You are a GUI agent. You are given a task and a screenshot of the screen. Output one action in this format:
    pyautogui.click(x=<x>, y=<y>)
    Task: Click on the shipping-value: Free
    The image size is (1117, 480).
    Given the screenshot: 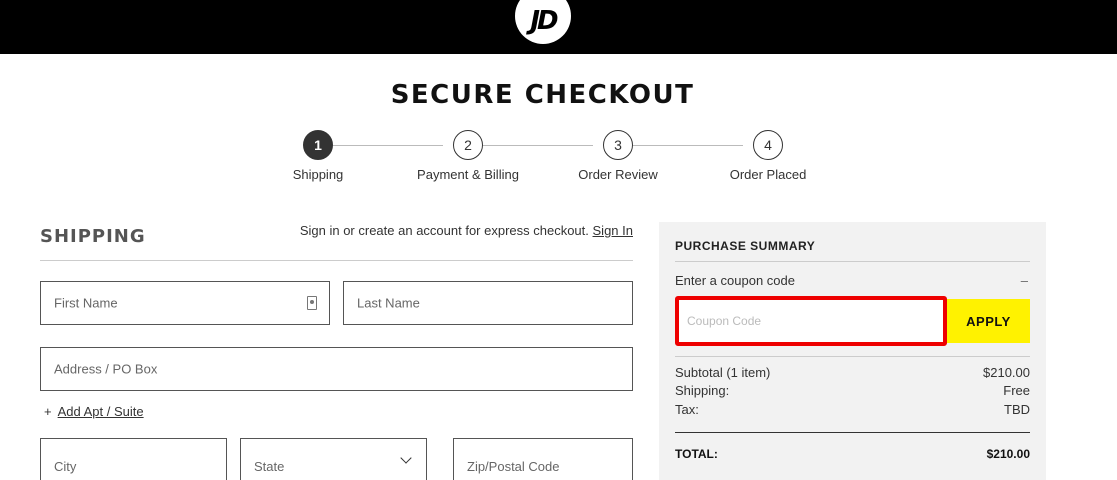 What is the action you would take?
    pyautogui.click(x=1016, y=390)
    